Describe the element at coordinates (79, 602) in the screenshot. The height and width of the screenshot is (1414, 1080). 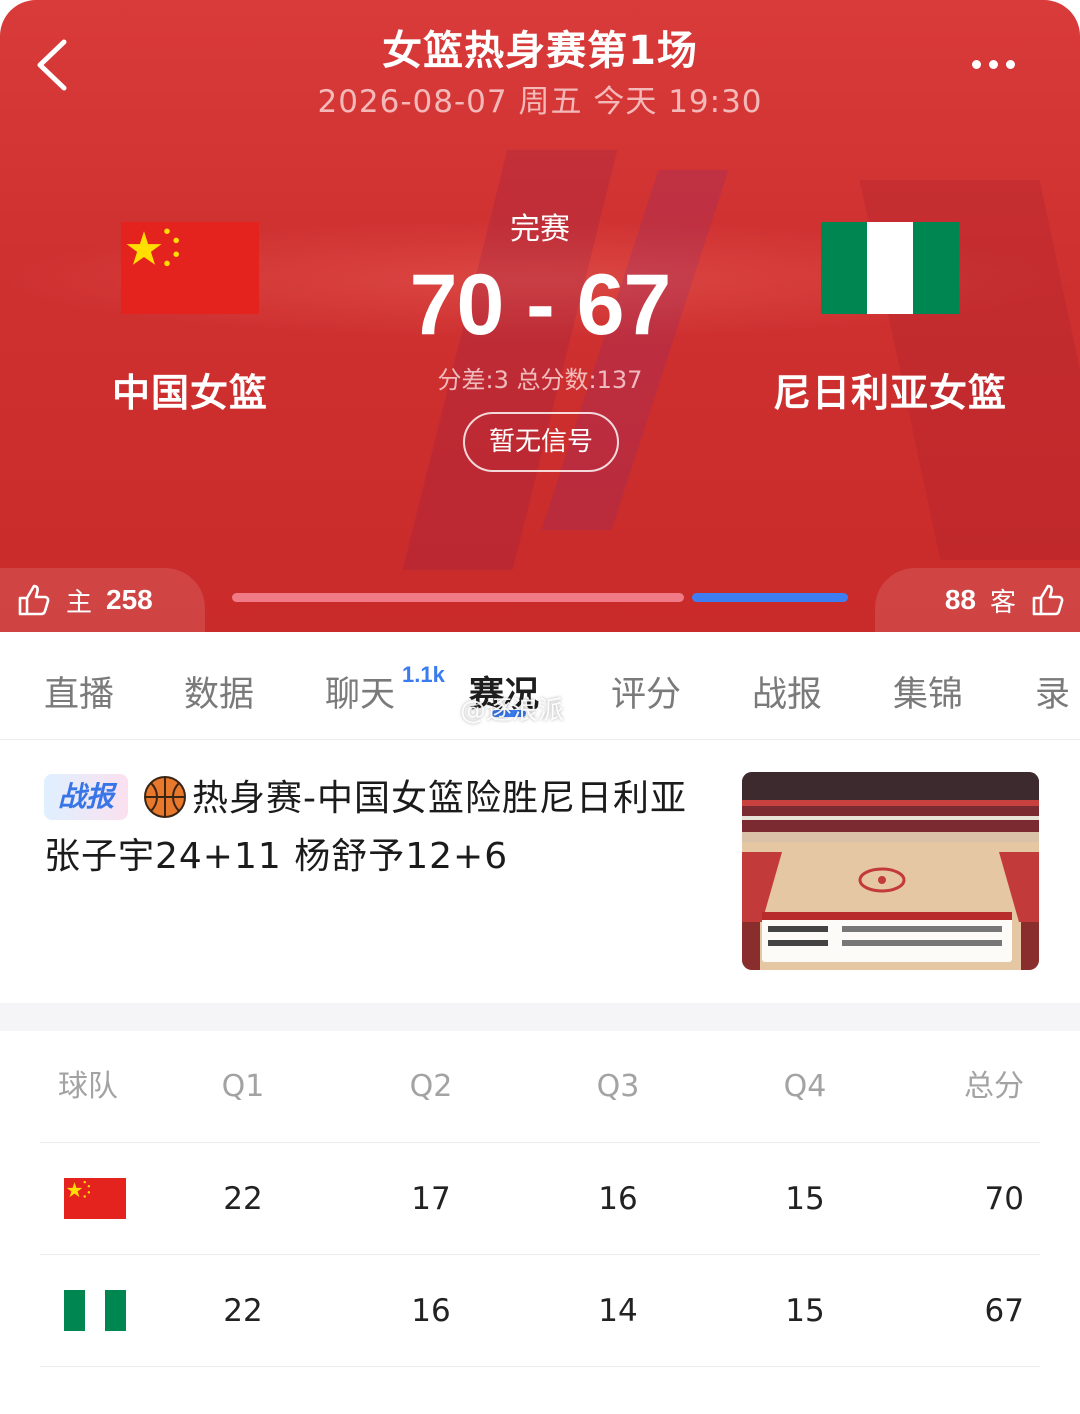
I see `home-support-label: 主` at that location.